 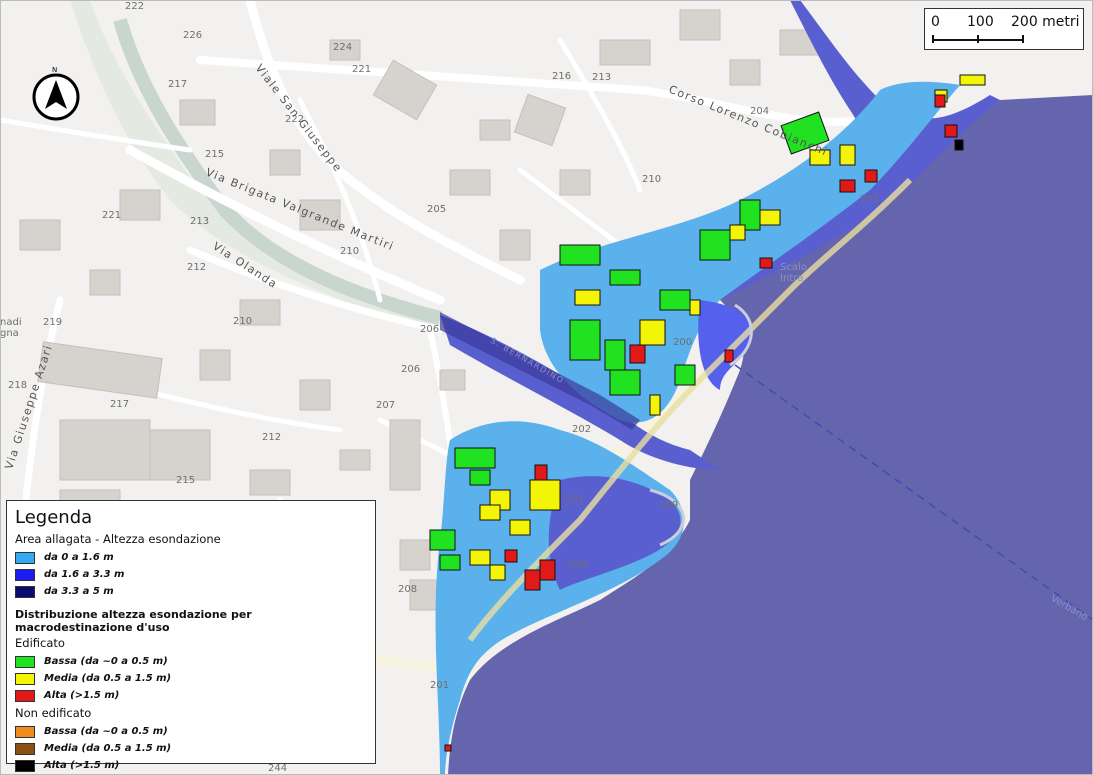 I want to click on elevation-label: 222, so click(x=134, y=6).